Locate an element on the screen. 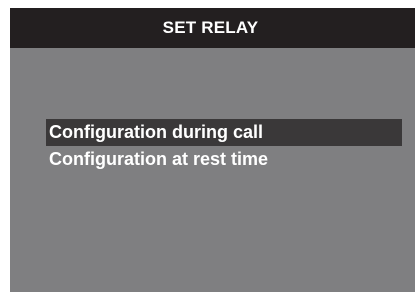 Image resolution: width=415 pixels, height=306 pixels. menu-item-label: Configuration during call is located at coordinates (156, 132).